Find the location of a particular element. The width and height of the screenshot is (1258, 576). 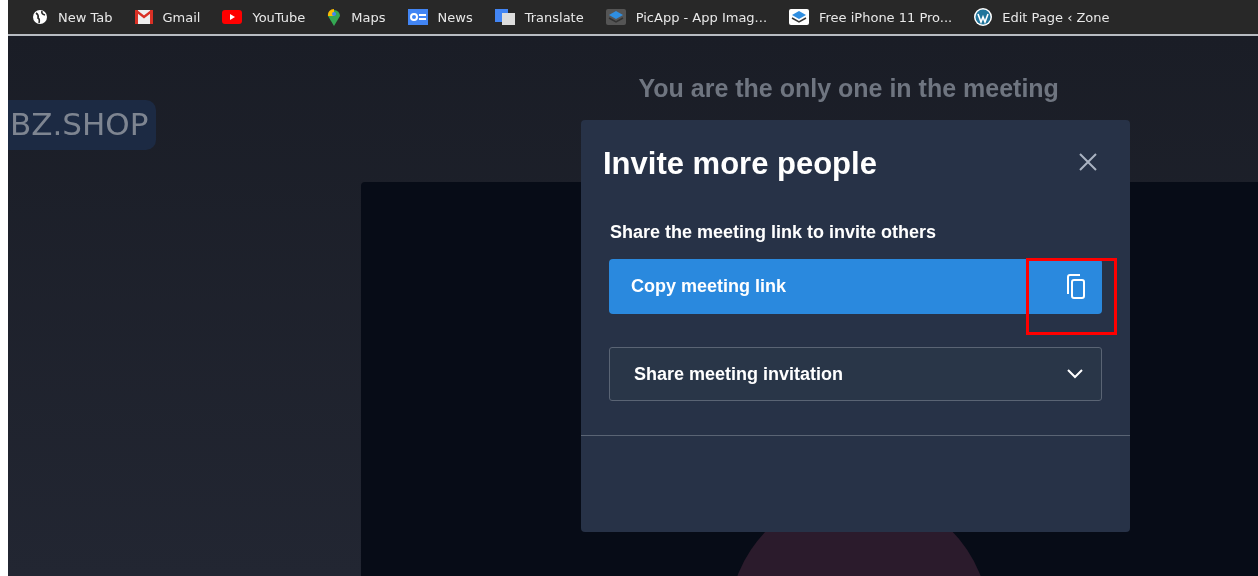

logo-badge: BZ.SHOP is located at coordinates (82, 125).